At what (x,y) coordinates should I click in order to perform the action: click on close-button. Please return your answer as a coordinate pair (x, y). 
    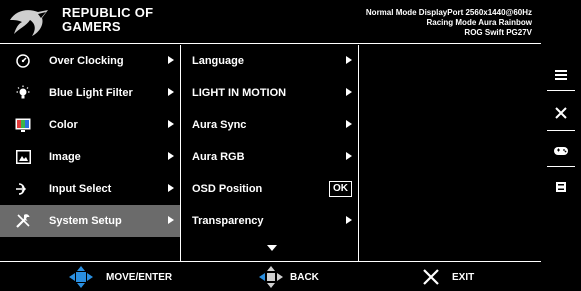
    Looking at the image, I should click on (561, 113).